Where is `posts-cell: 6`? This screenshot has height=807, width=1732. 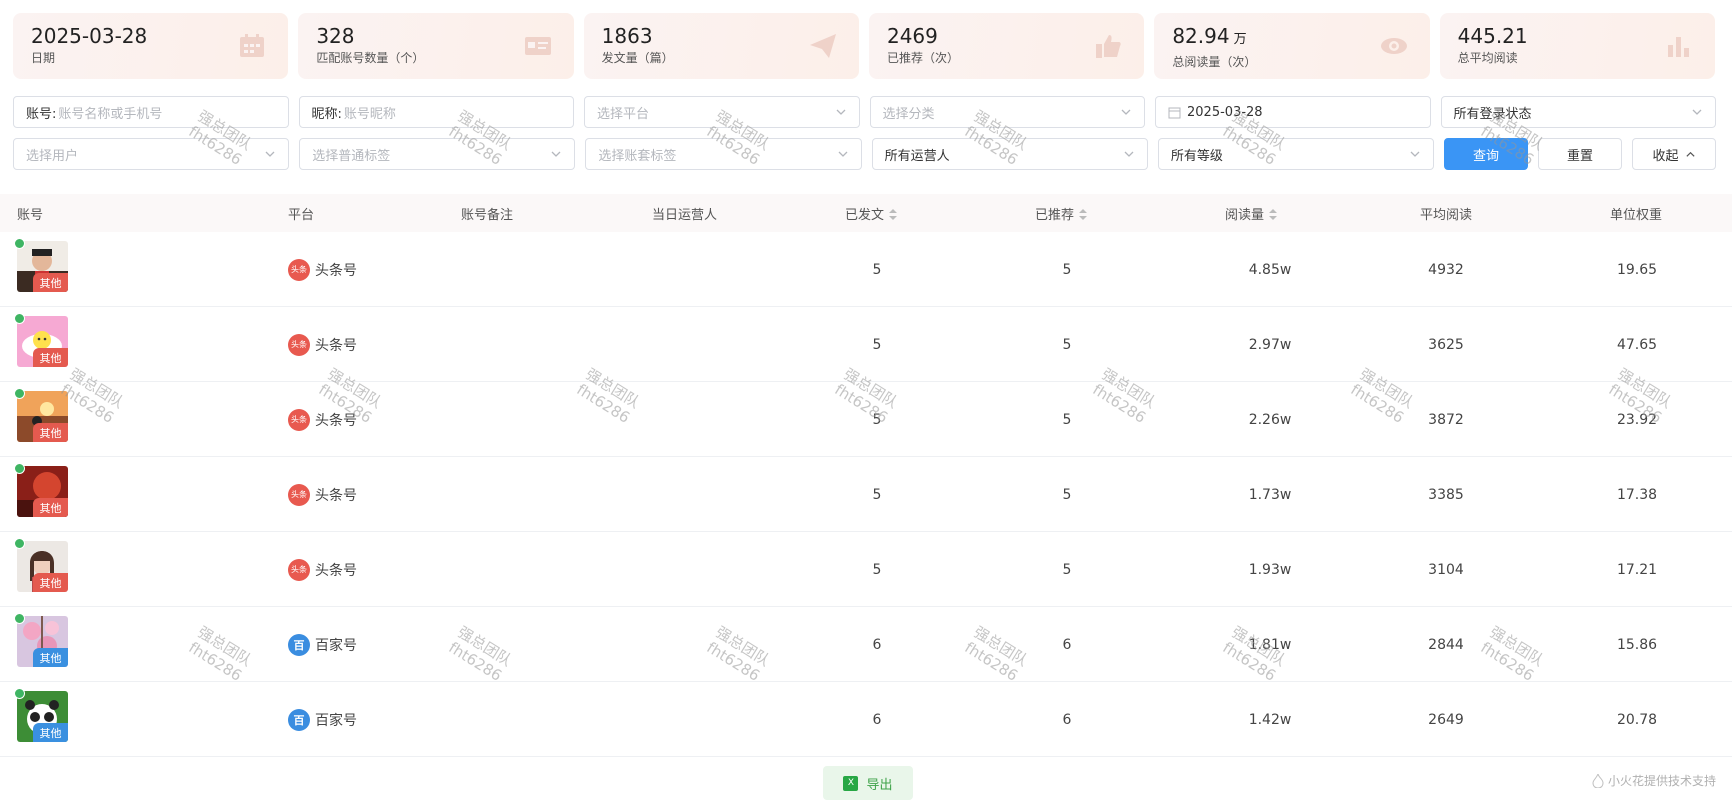
posts-cell: 6 is located at coordinates (877, 719).